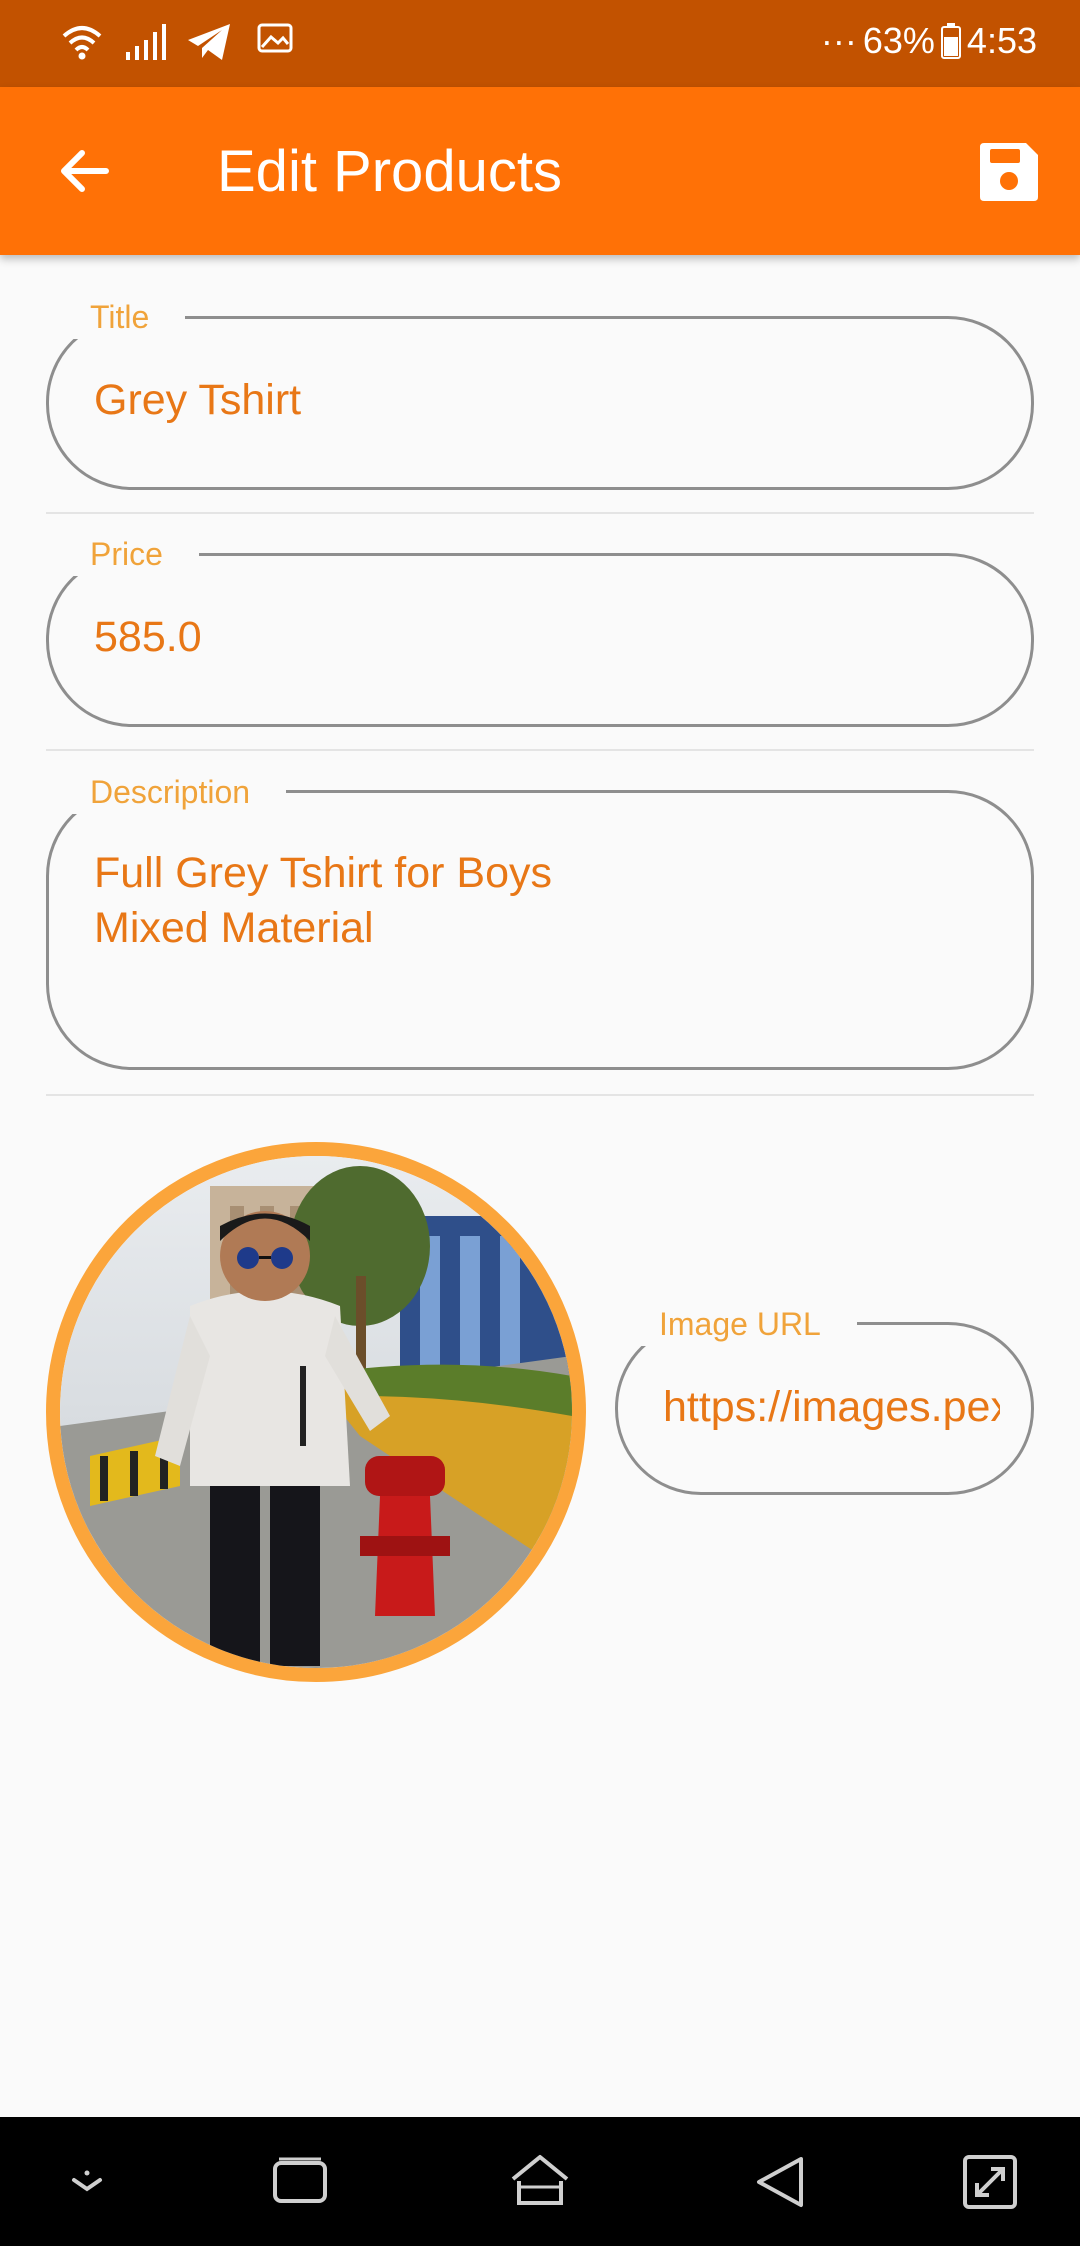 This screenshot has width=1080, height=2246. What do you see at coordinates (170, 792) in the screenshot?
I see `description-label: Description` at bounding box center [170, 792].